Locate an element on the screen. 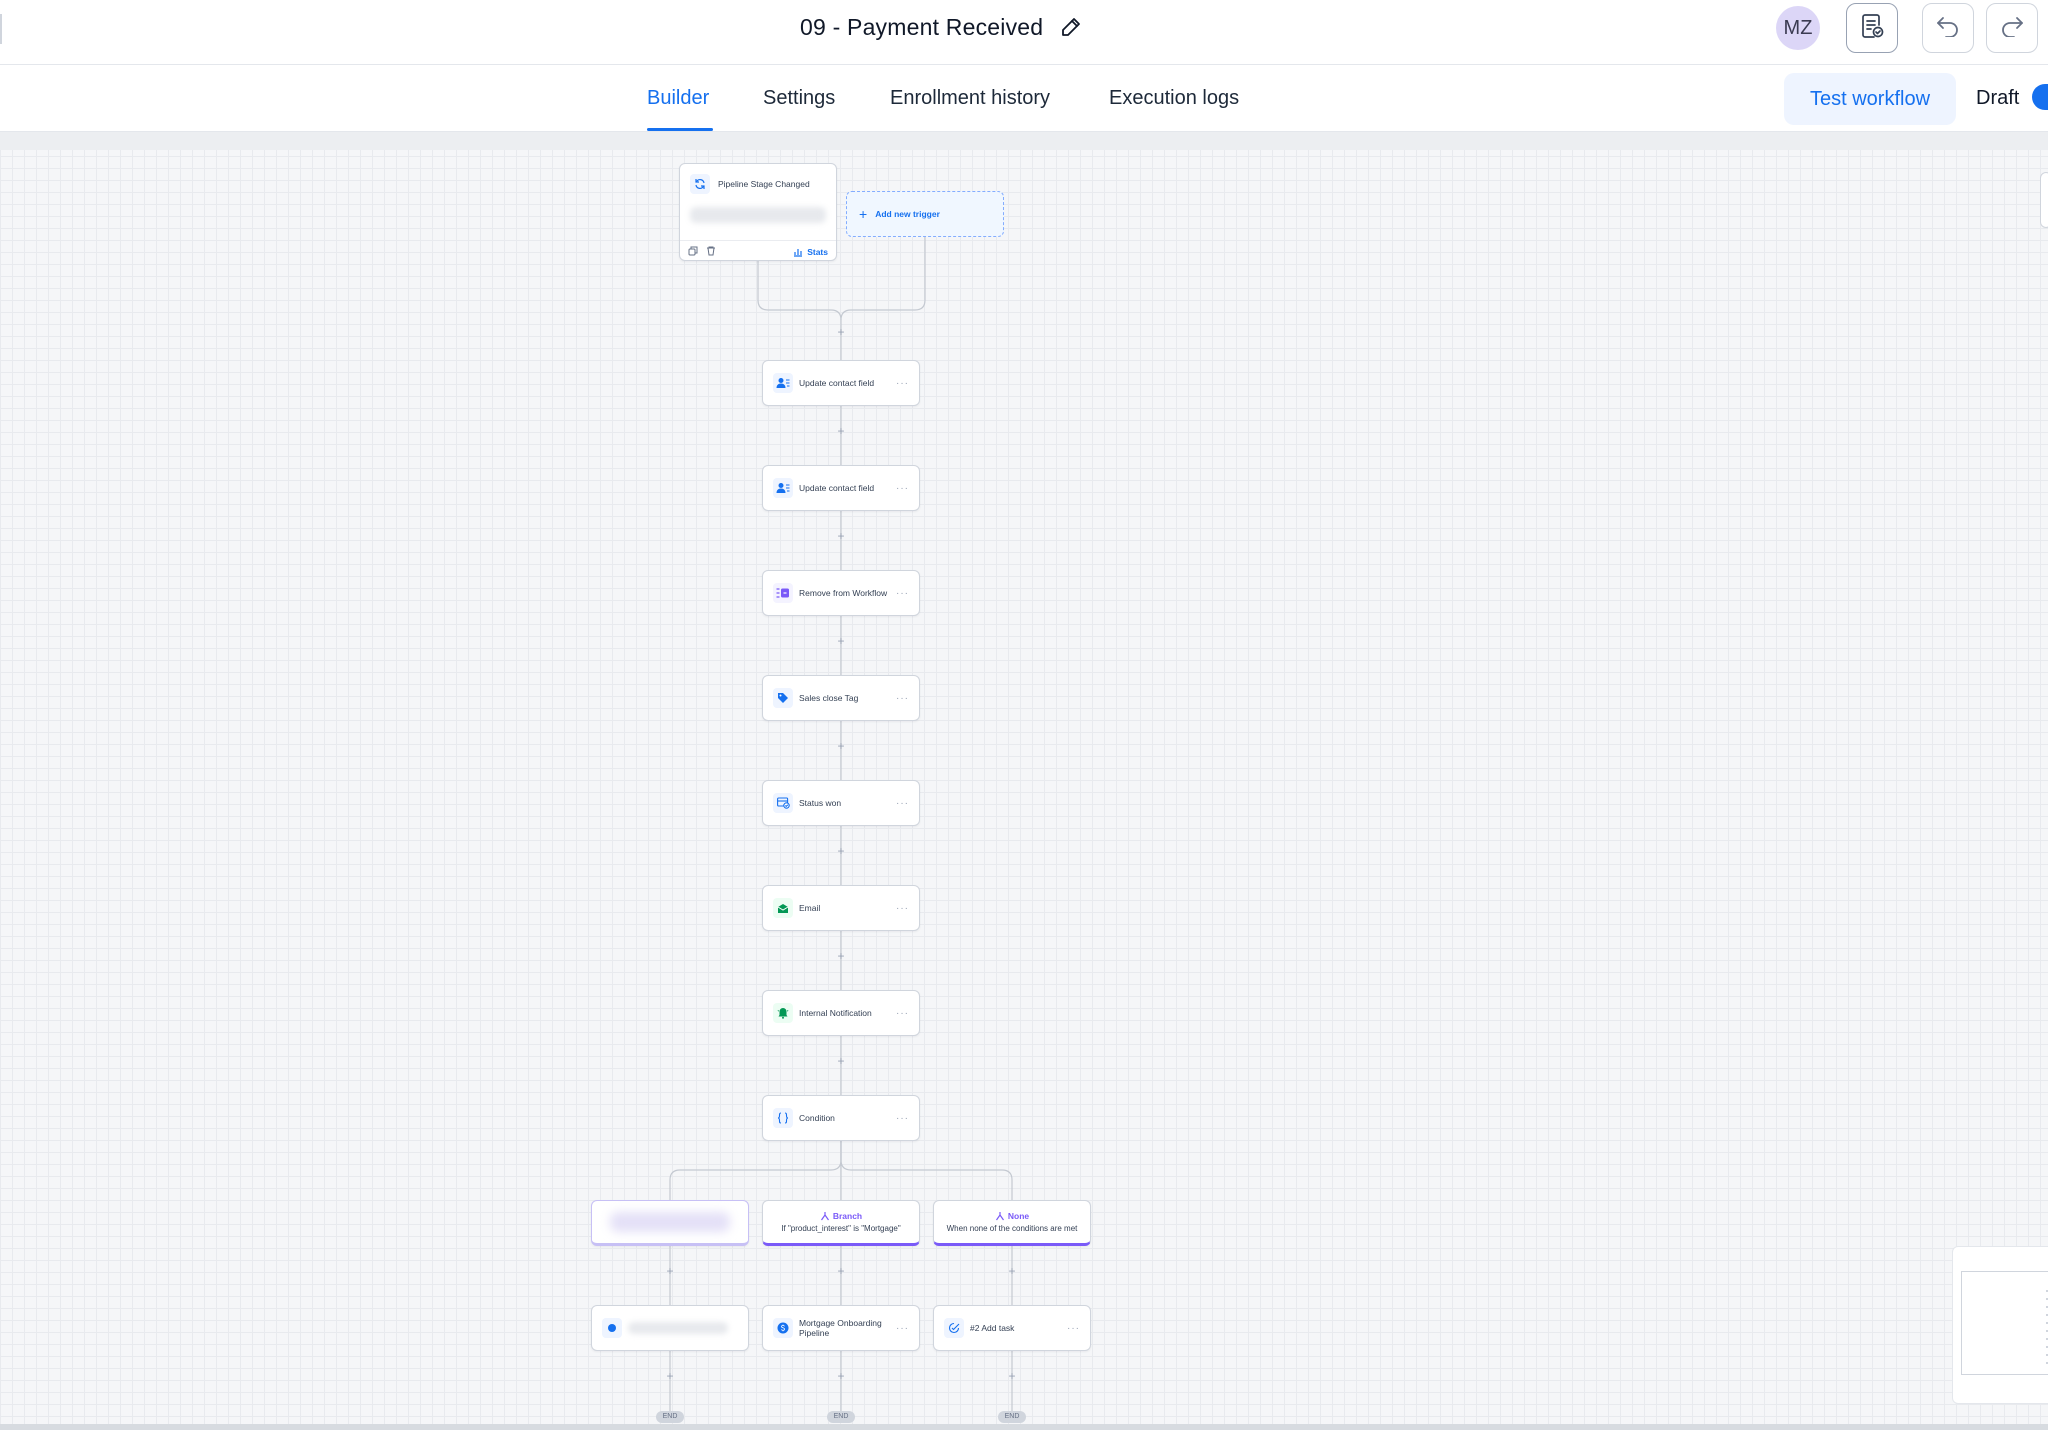 The height and width of the screenshot is (1430, 2048). add-new-trigger-button: + Add new trigger is located at coordinates (925, 214).